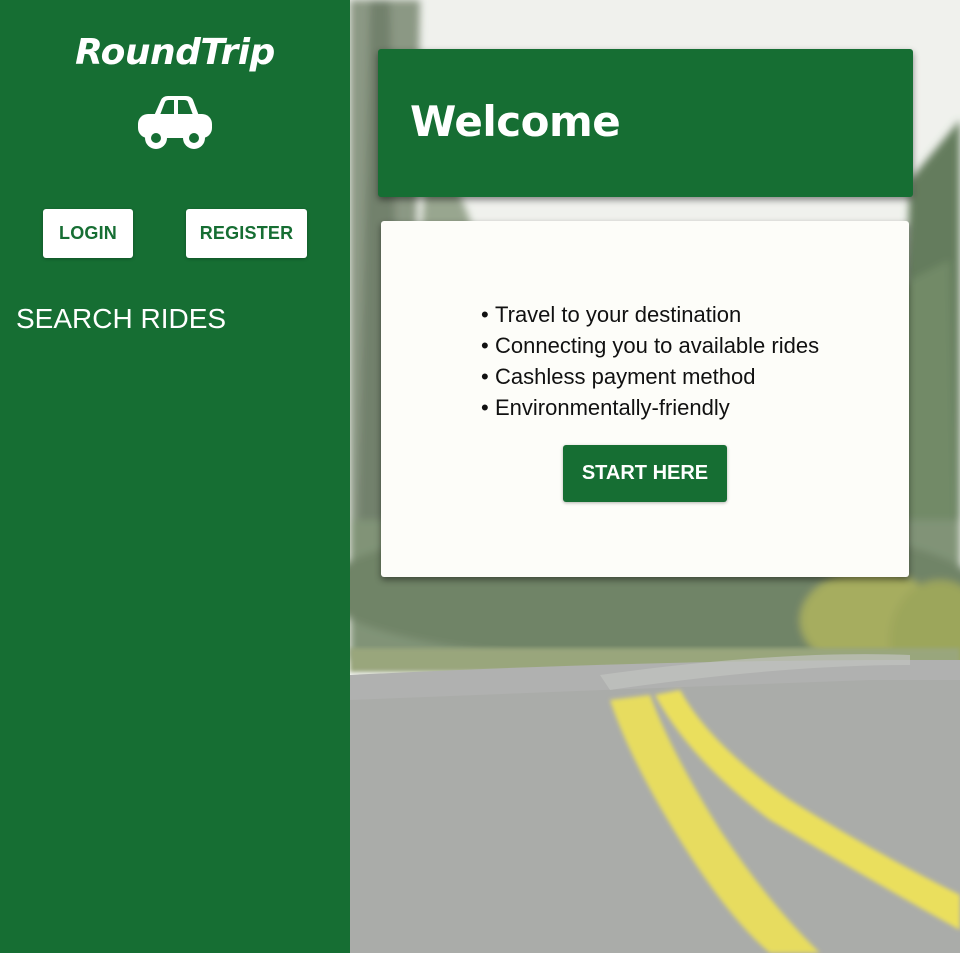 Image resolution: width=960 pixels, height=953 pixels. I want to click on list-item: • Travel to your destination, so click(650, 314).